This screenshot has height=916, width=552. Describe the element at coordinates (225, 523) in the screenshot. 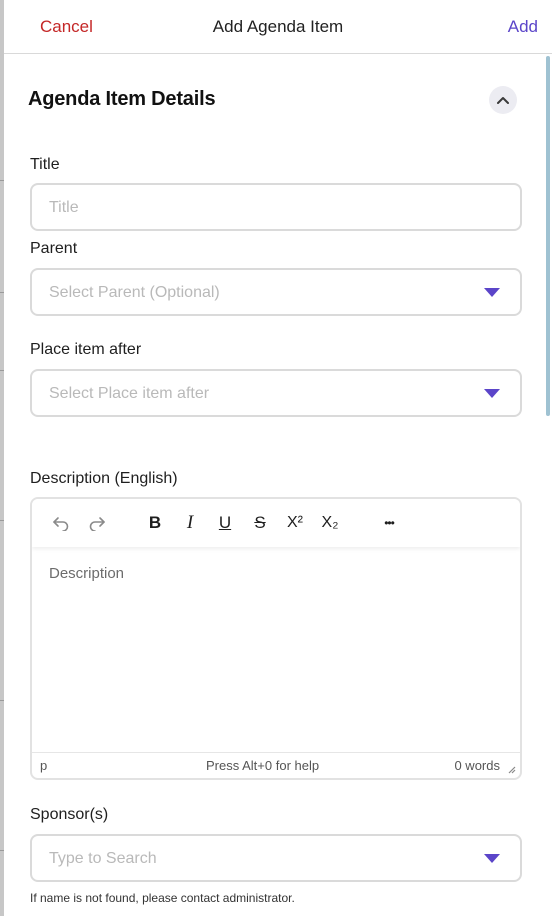

I see `underline-button: U` at that location.